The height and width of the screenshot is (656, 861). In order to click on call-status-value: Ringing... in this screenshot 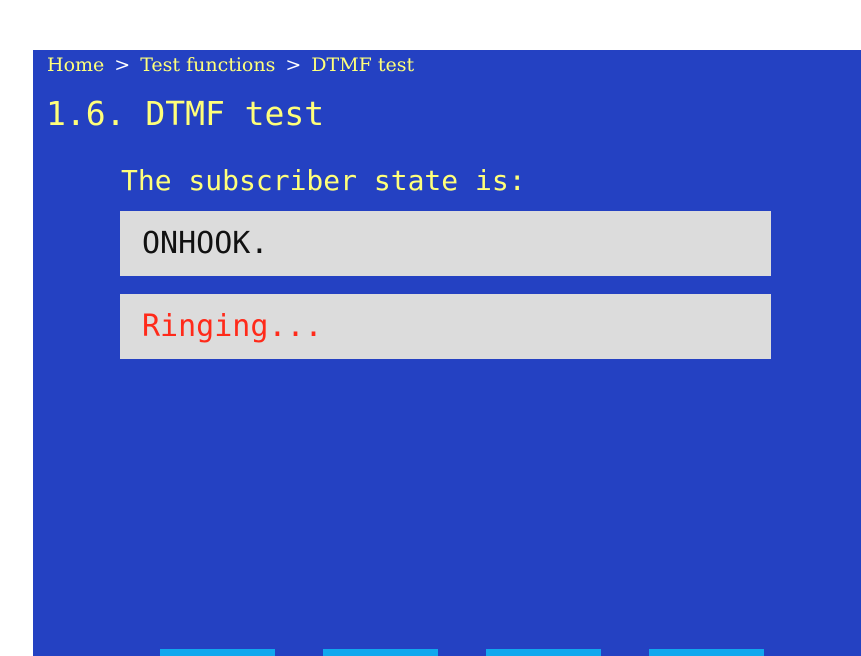, I will do `click(232, 326)`.